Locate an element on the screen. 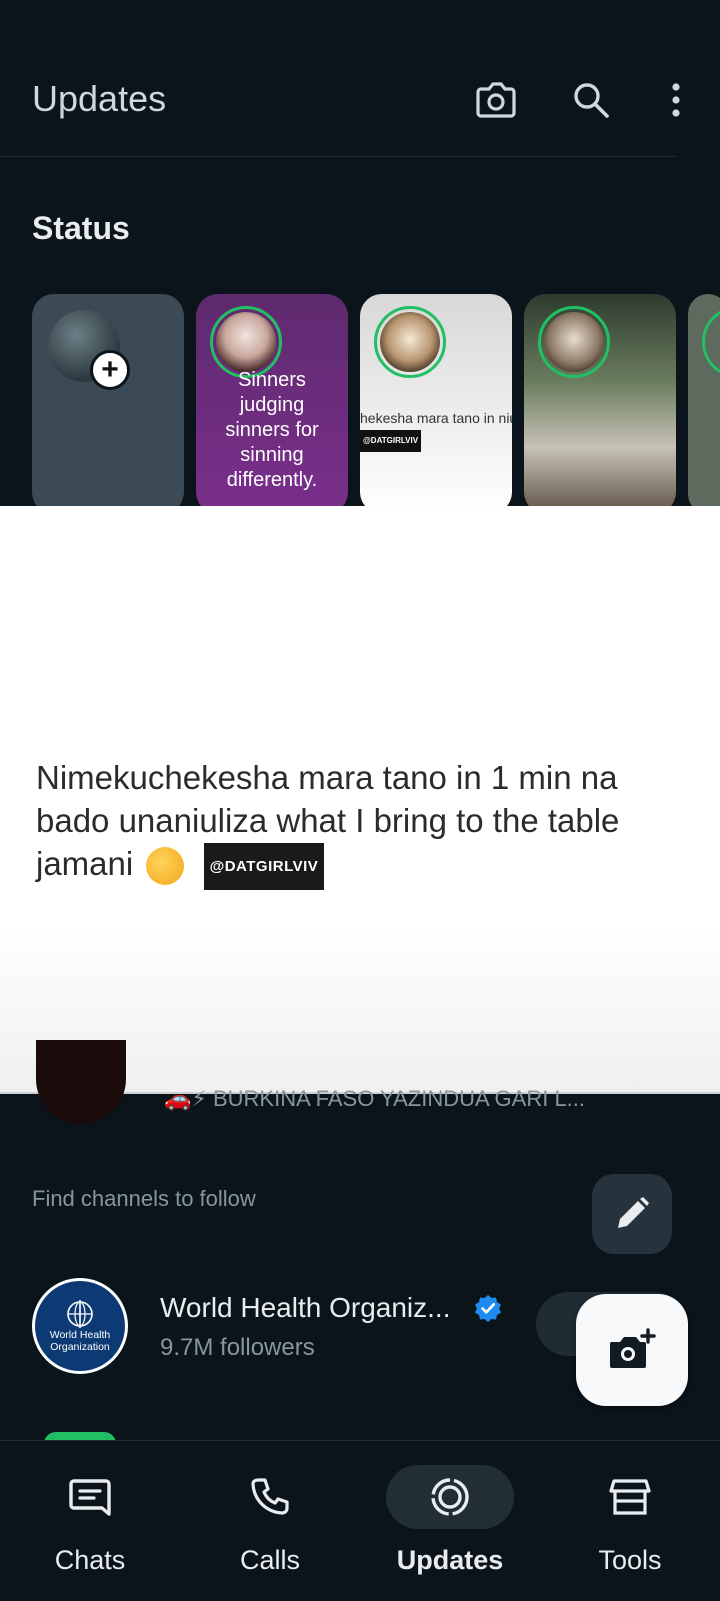  find-channels-heading: Find channels to follow is located at coordinates (144, 1198).